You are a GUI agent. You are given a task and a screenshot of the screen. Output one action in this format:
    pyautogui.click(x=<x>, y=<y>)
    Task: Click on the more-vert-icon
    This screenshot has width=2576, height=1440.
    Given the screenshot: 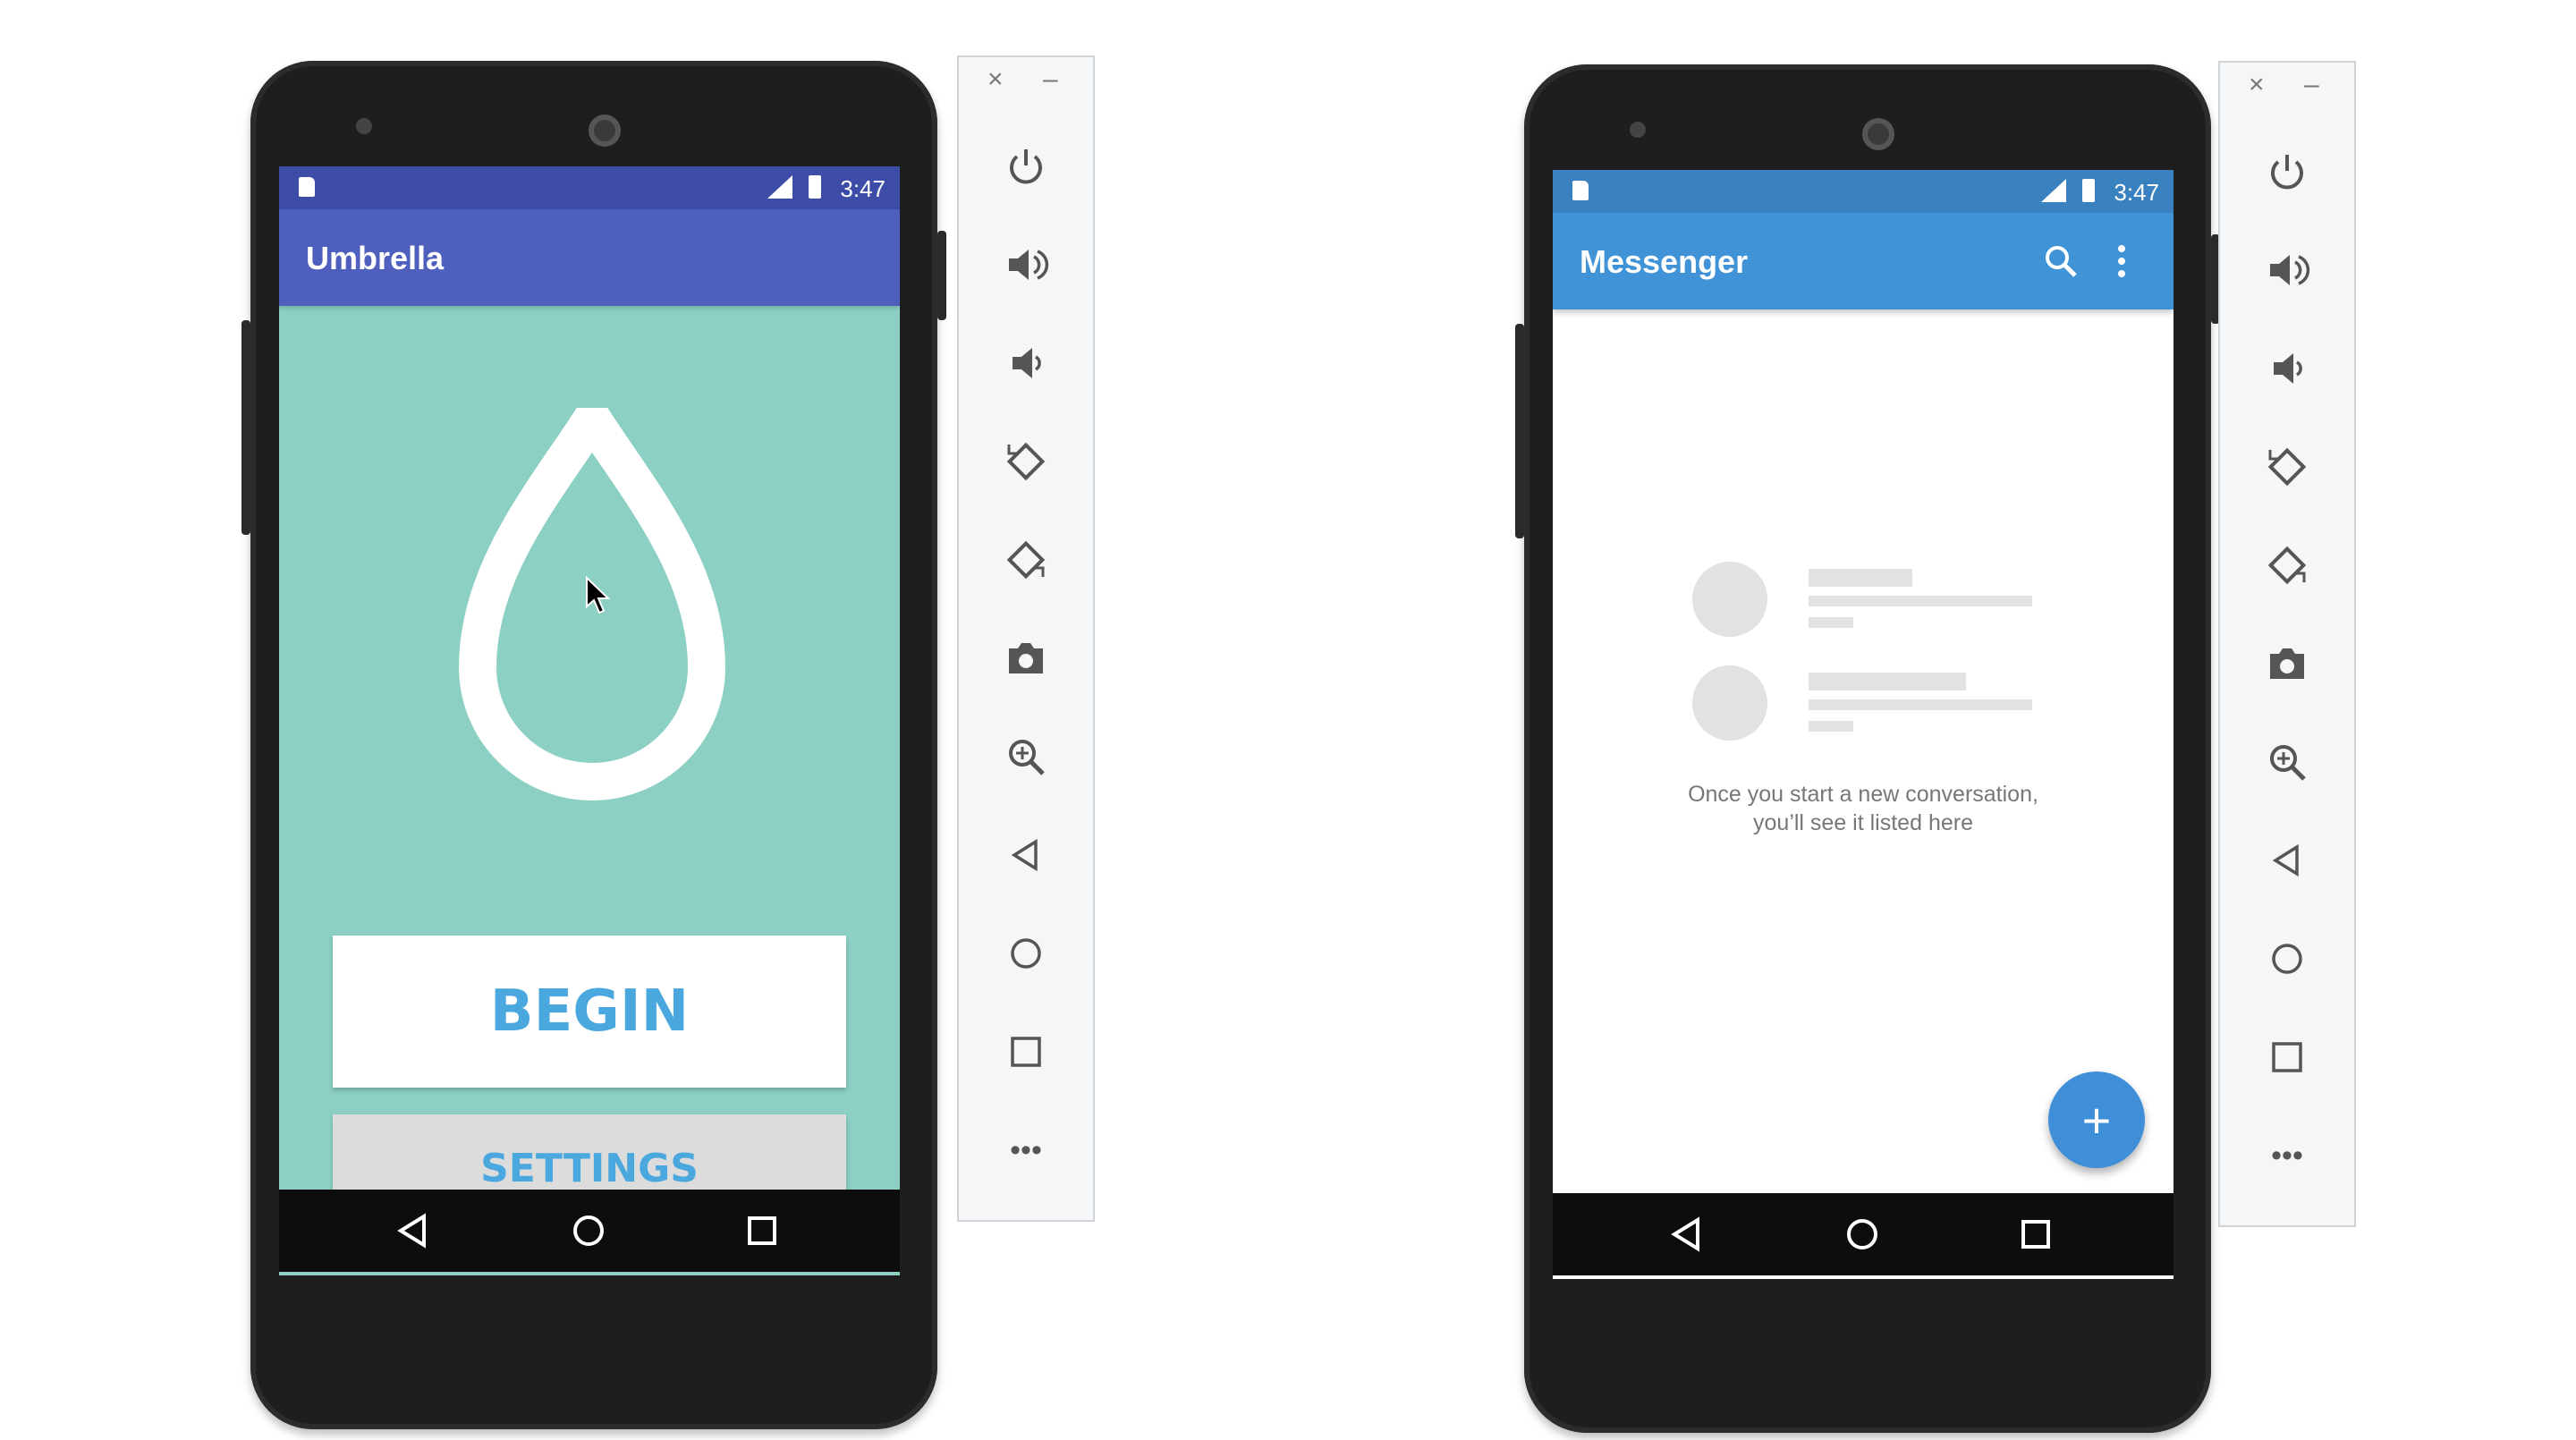 What is the action you would take?
    pyautogui.click(x=2122, y=261)
    